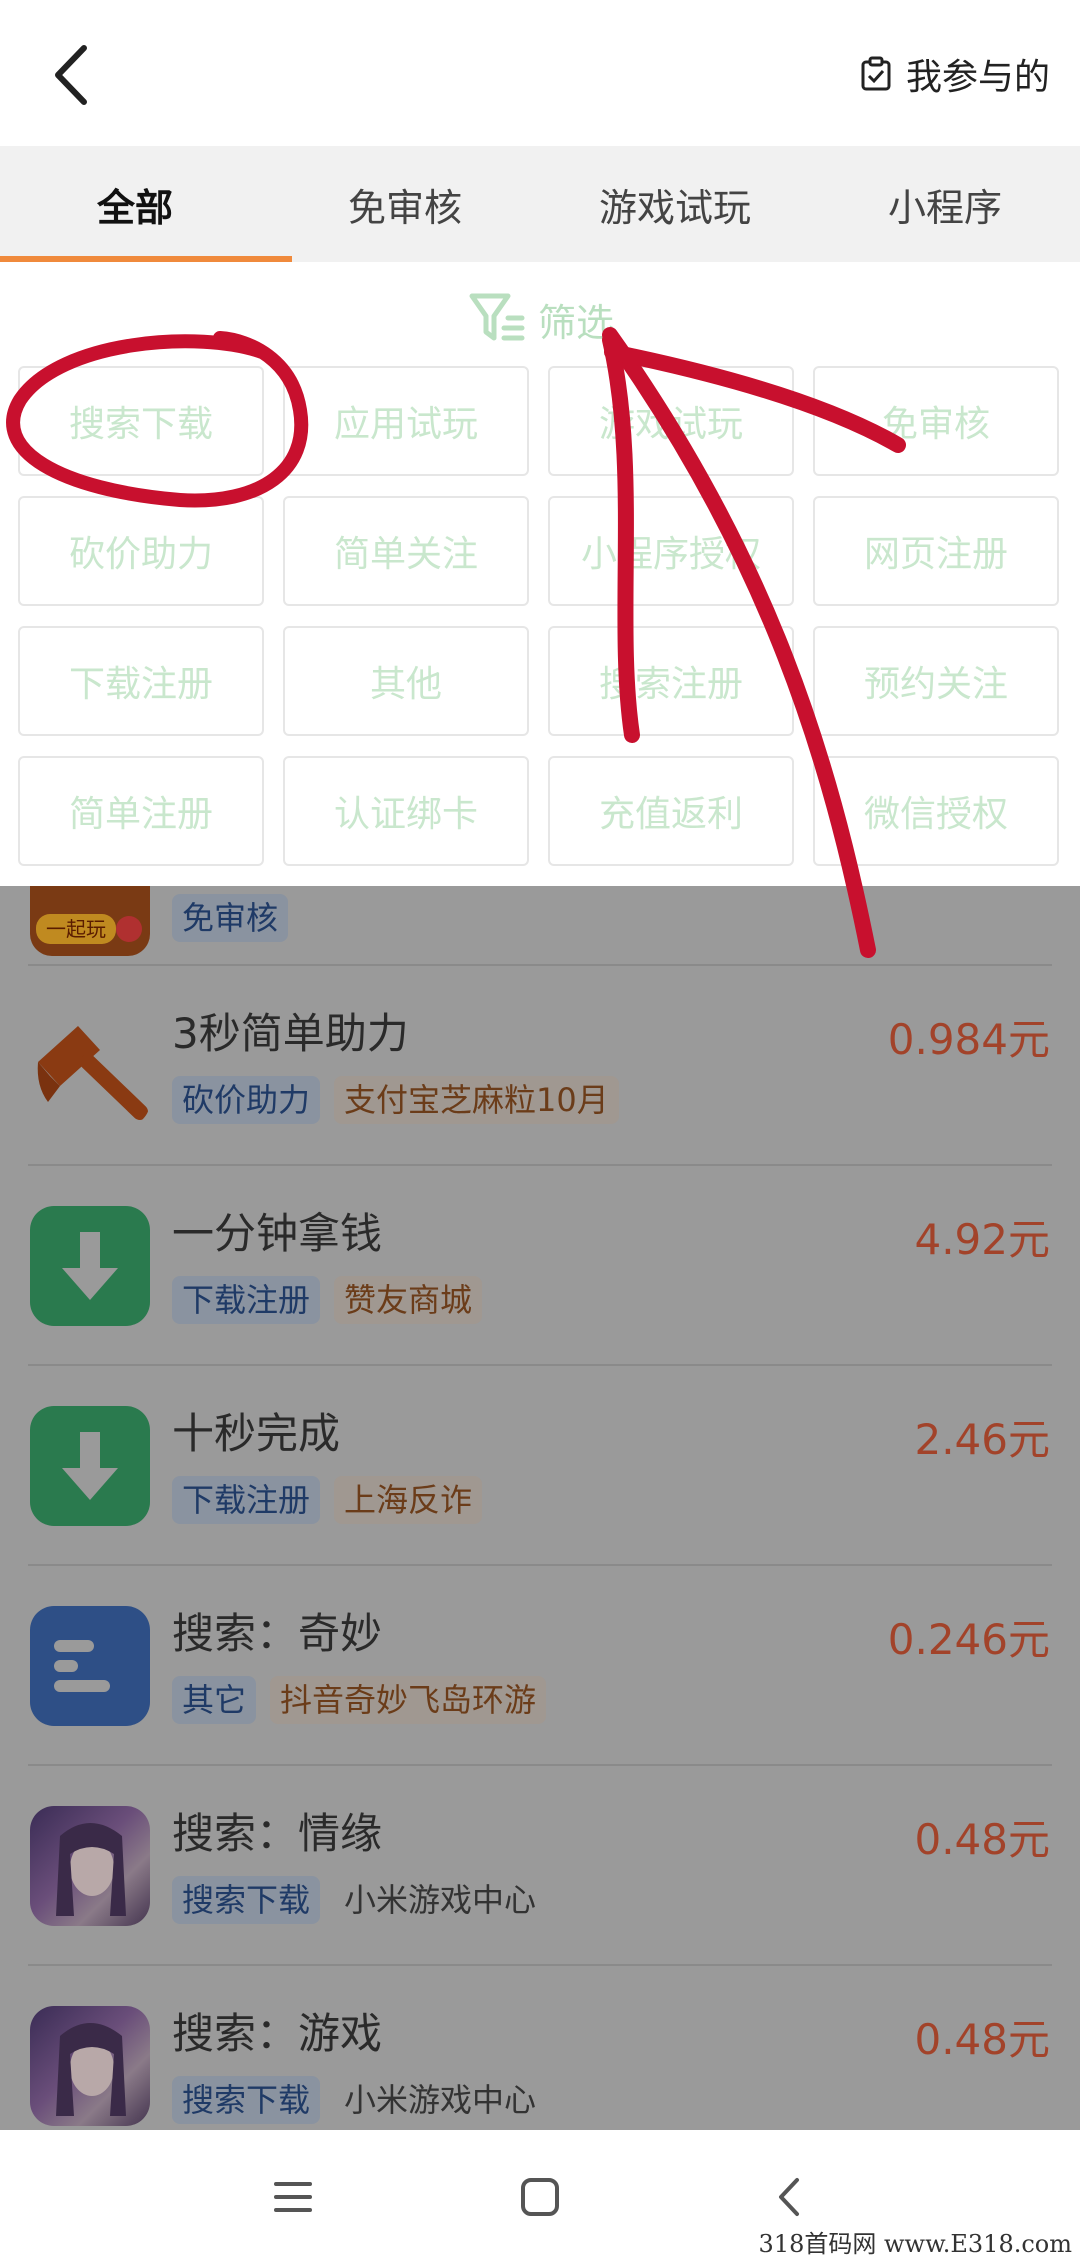 This screenshot has height=2261, width=1080. What do you see at coordinates (671, 811) in the screenshot?
I see `filter-option: 充值返利` at bounding box center [671, 811].